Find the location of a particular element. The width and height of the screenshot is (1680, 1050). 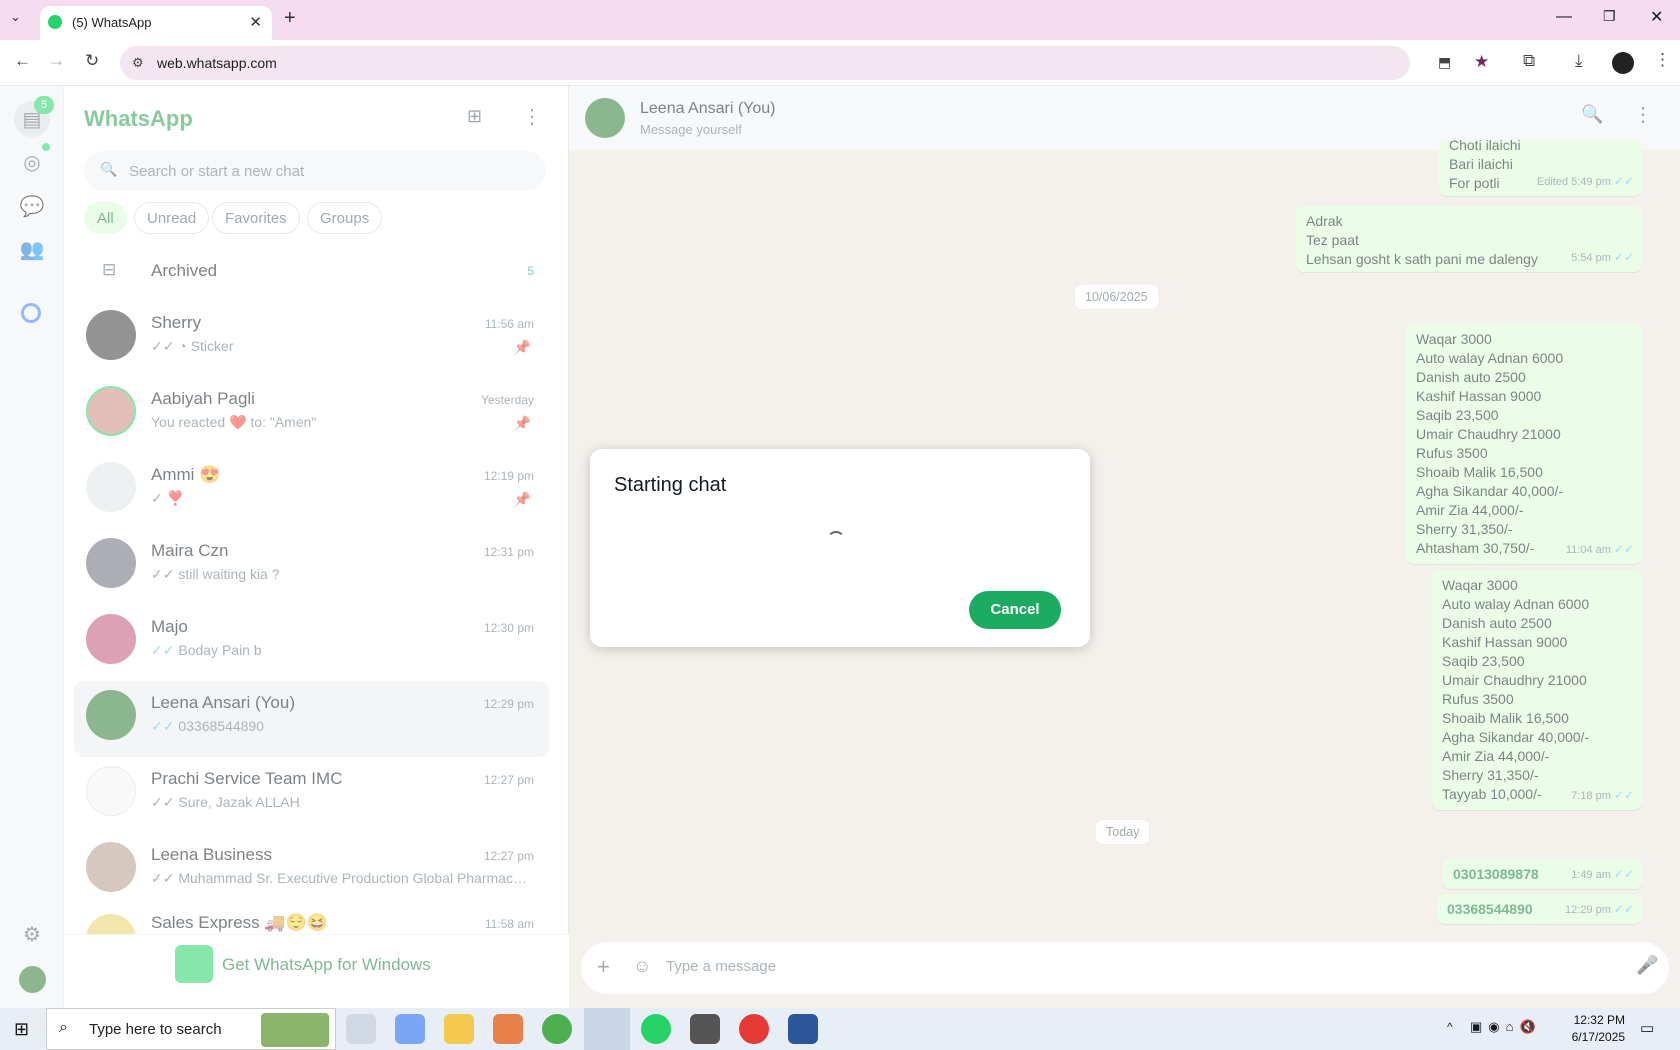

close-window-icon: ✕ is located at coordinates (1656, 17).